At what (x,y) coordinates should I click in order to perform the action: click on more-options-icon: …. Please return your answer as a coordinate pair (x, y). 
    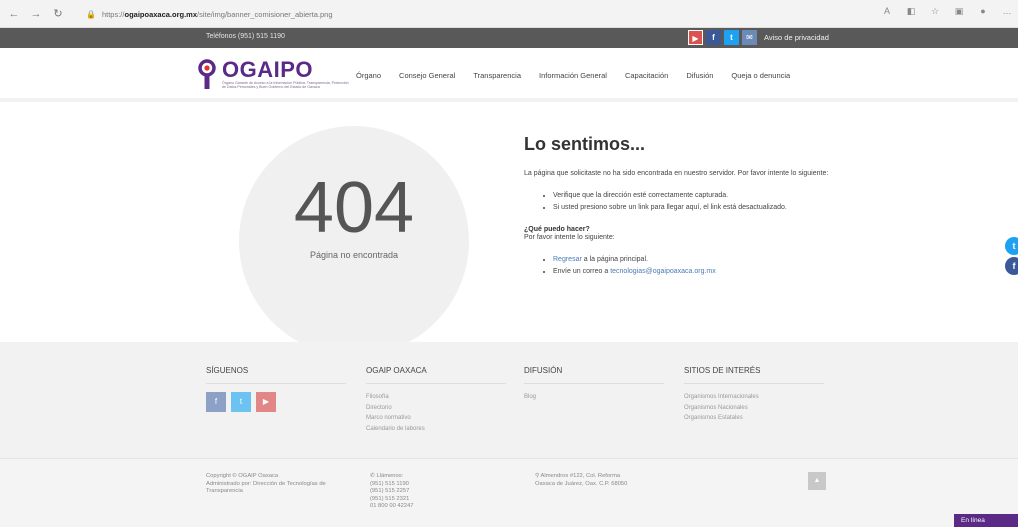
    Looking at the image, I should click on (1007, 11).